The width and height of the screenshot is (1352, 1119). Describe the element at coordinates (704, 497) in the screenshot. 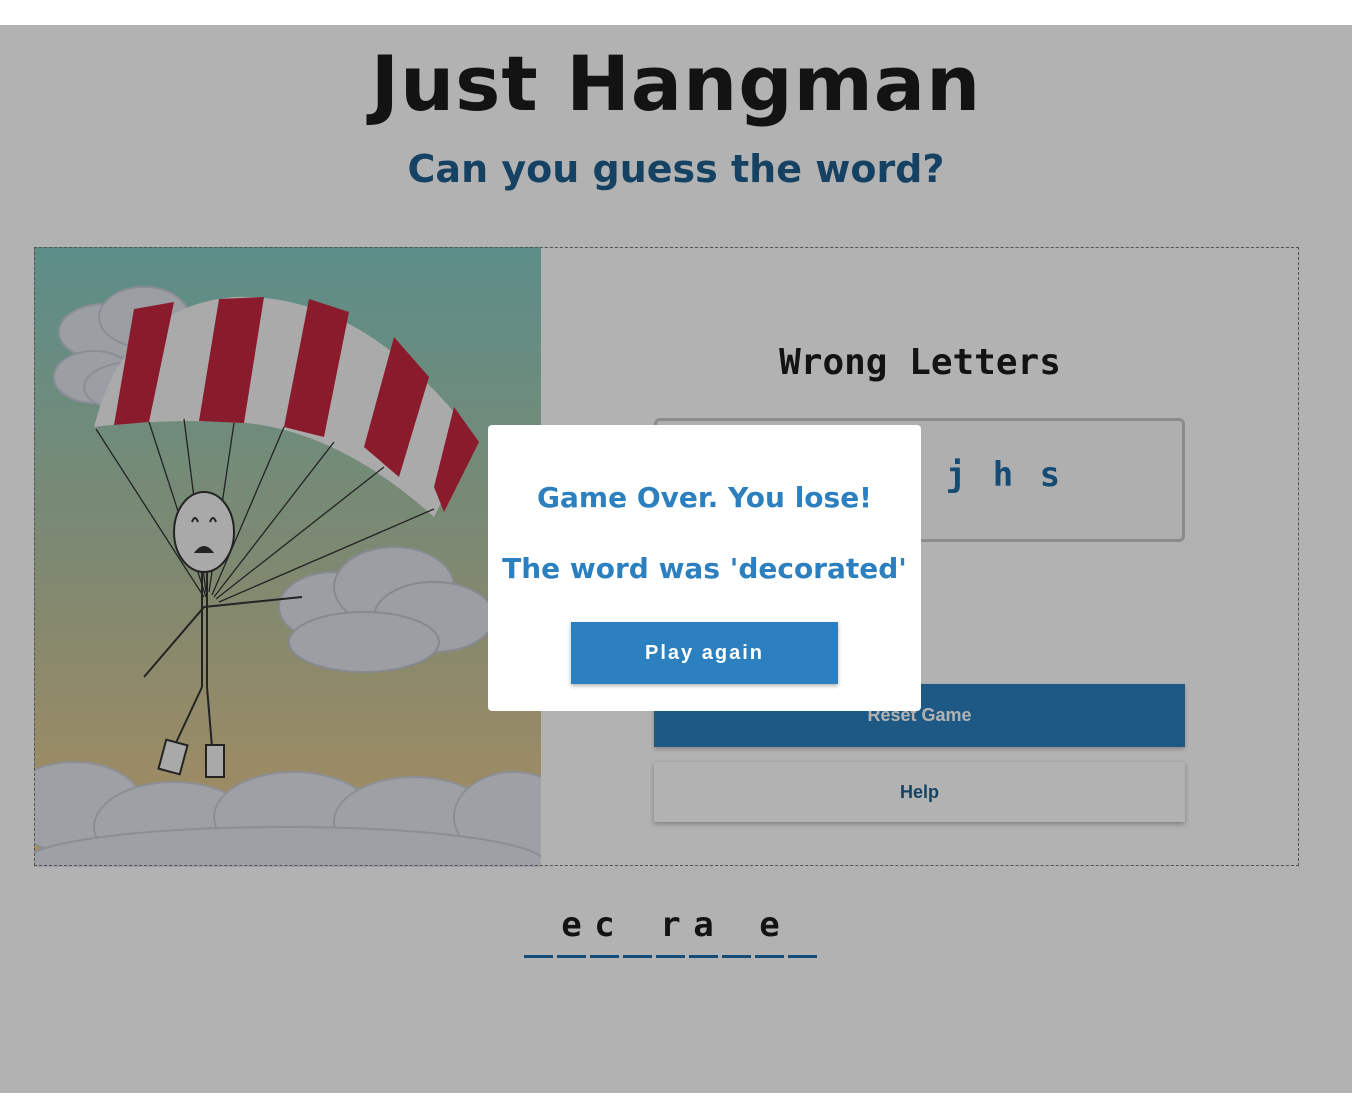

I see `game-over-message: Game Over. You lose!` at that location.